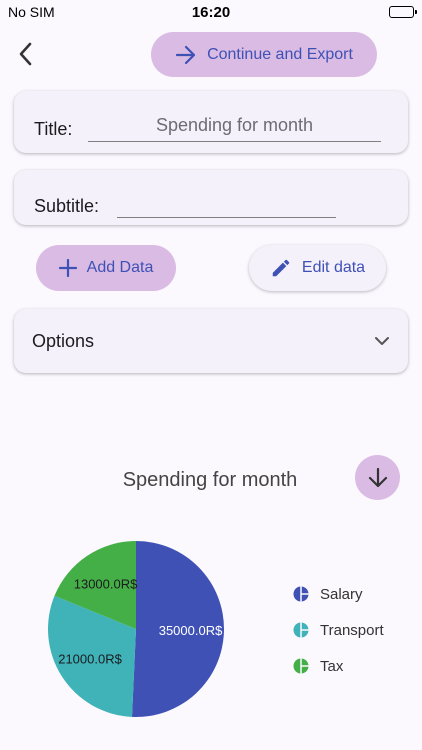  Describe the element at coordinates (63, 340) in the screenshot. I see `options-label: Options` at that location.